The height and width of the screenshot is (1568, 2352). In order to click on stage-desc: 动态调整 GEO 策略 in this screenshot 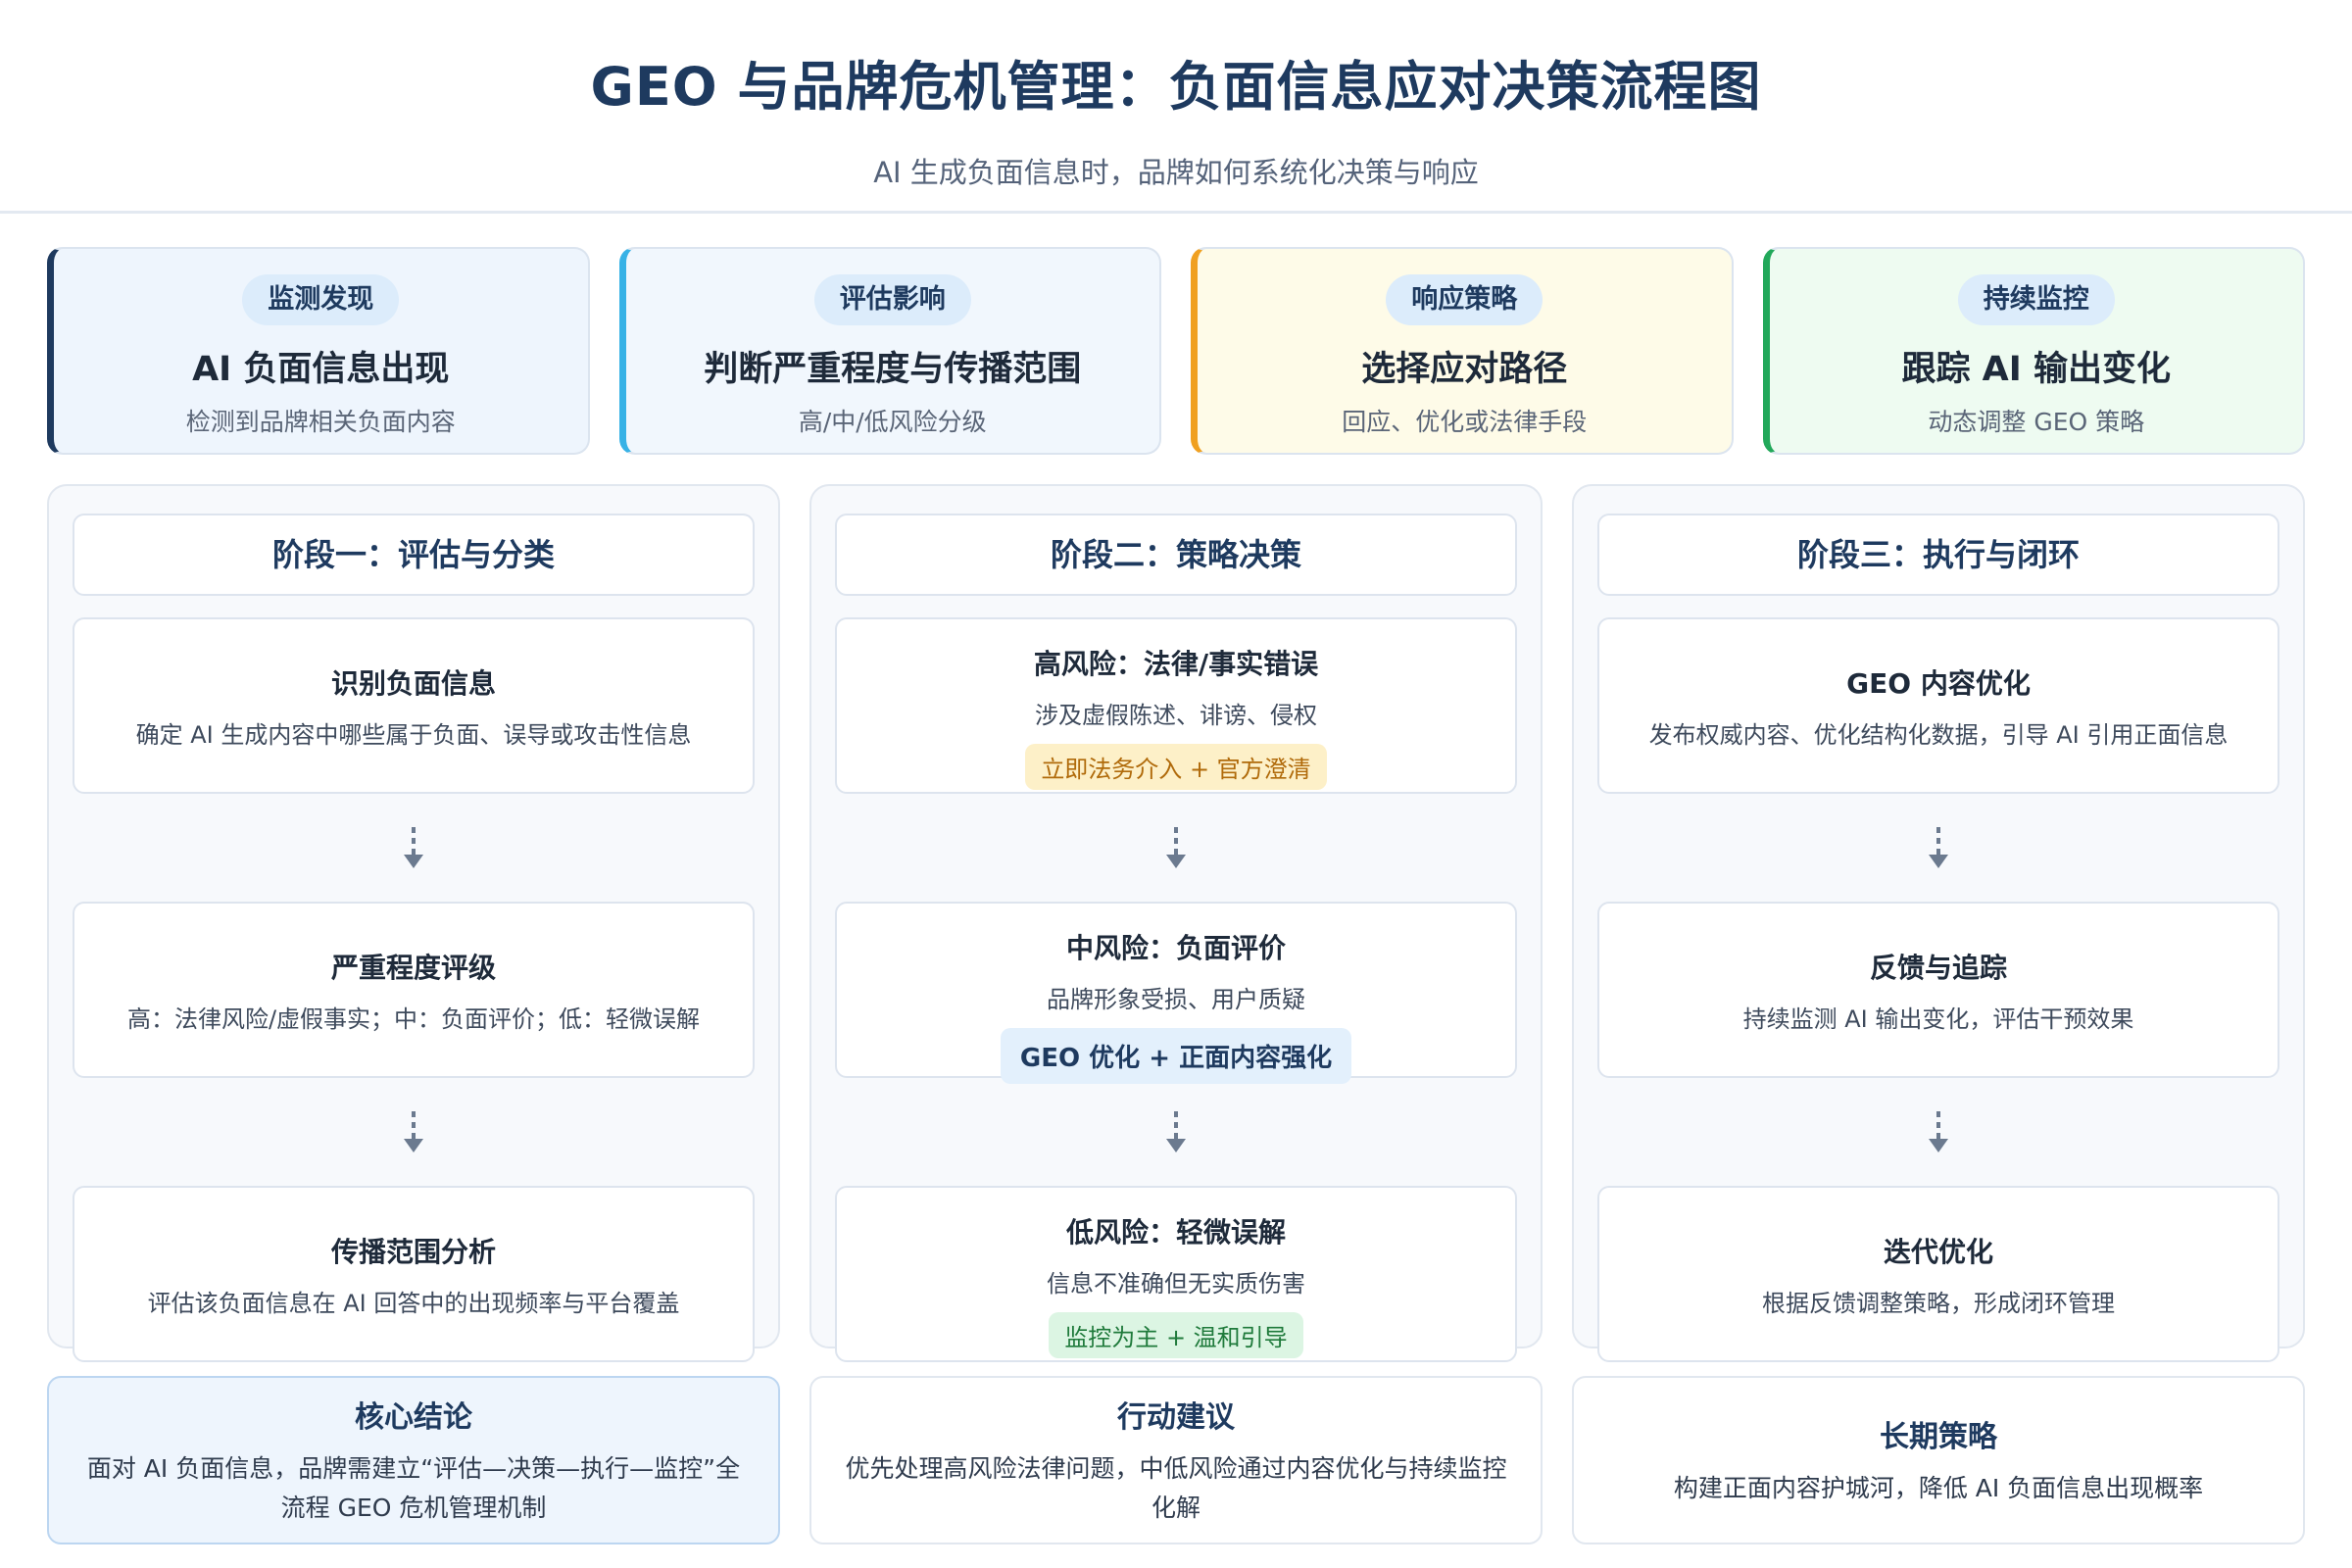, I will do `click(2037, 422)`.